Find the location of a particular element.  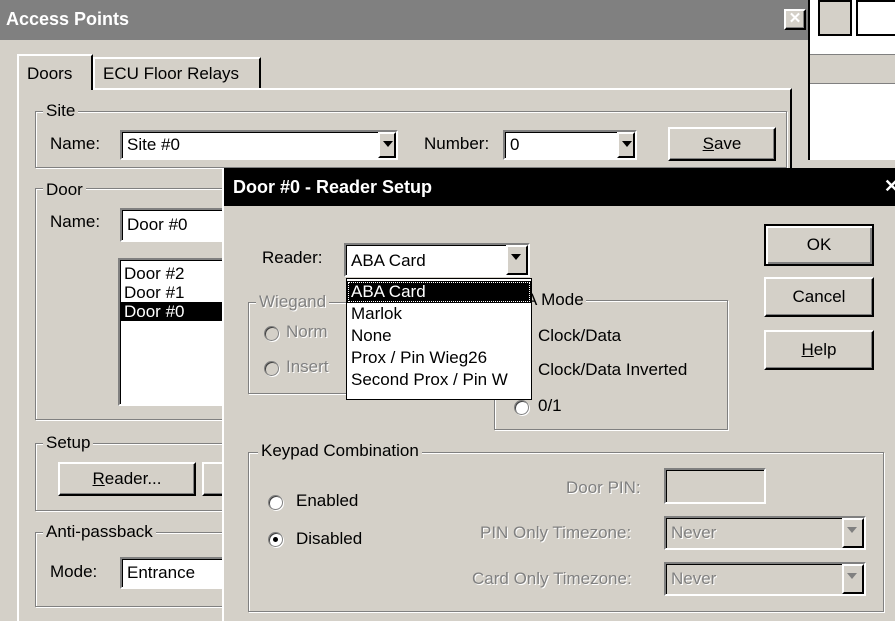

site-number-label: Number: is located at coordinates (457, 143).